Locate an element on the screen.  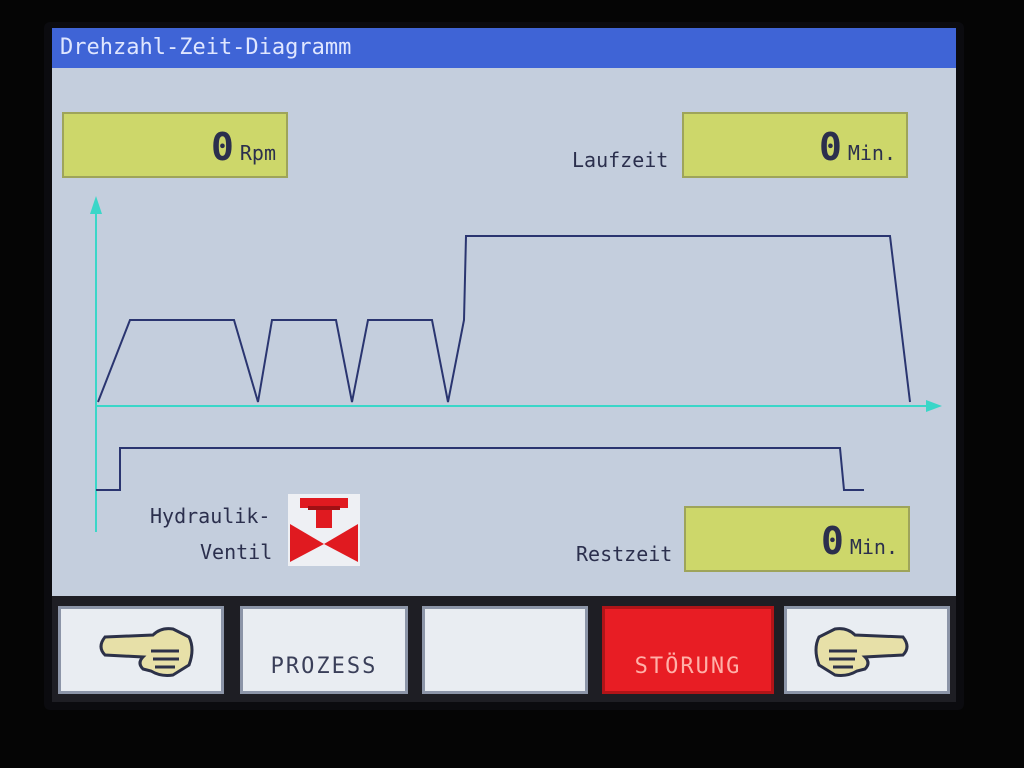
empty-function-button is located at coordinates (505, 650).